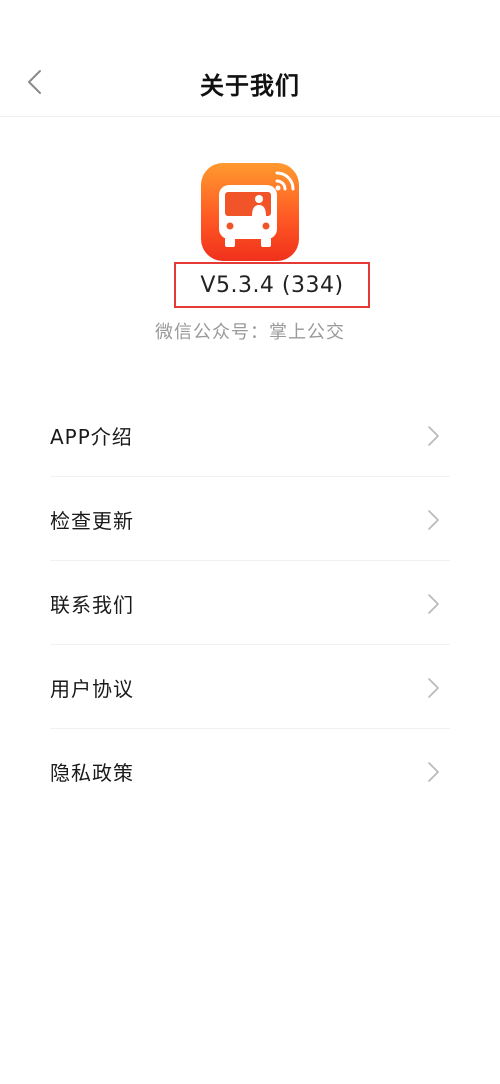 Image resolution: width=500 pixels, height=1084 pixels. Describe the element at coordinates (250, 86) in the screenshot. I see `page-title: 关于我们` at that location.